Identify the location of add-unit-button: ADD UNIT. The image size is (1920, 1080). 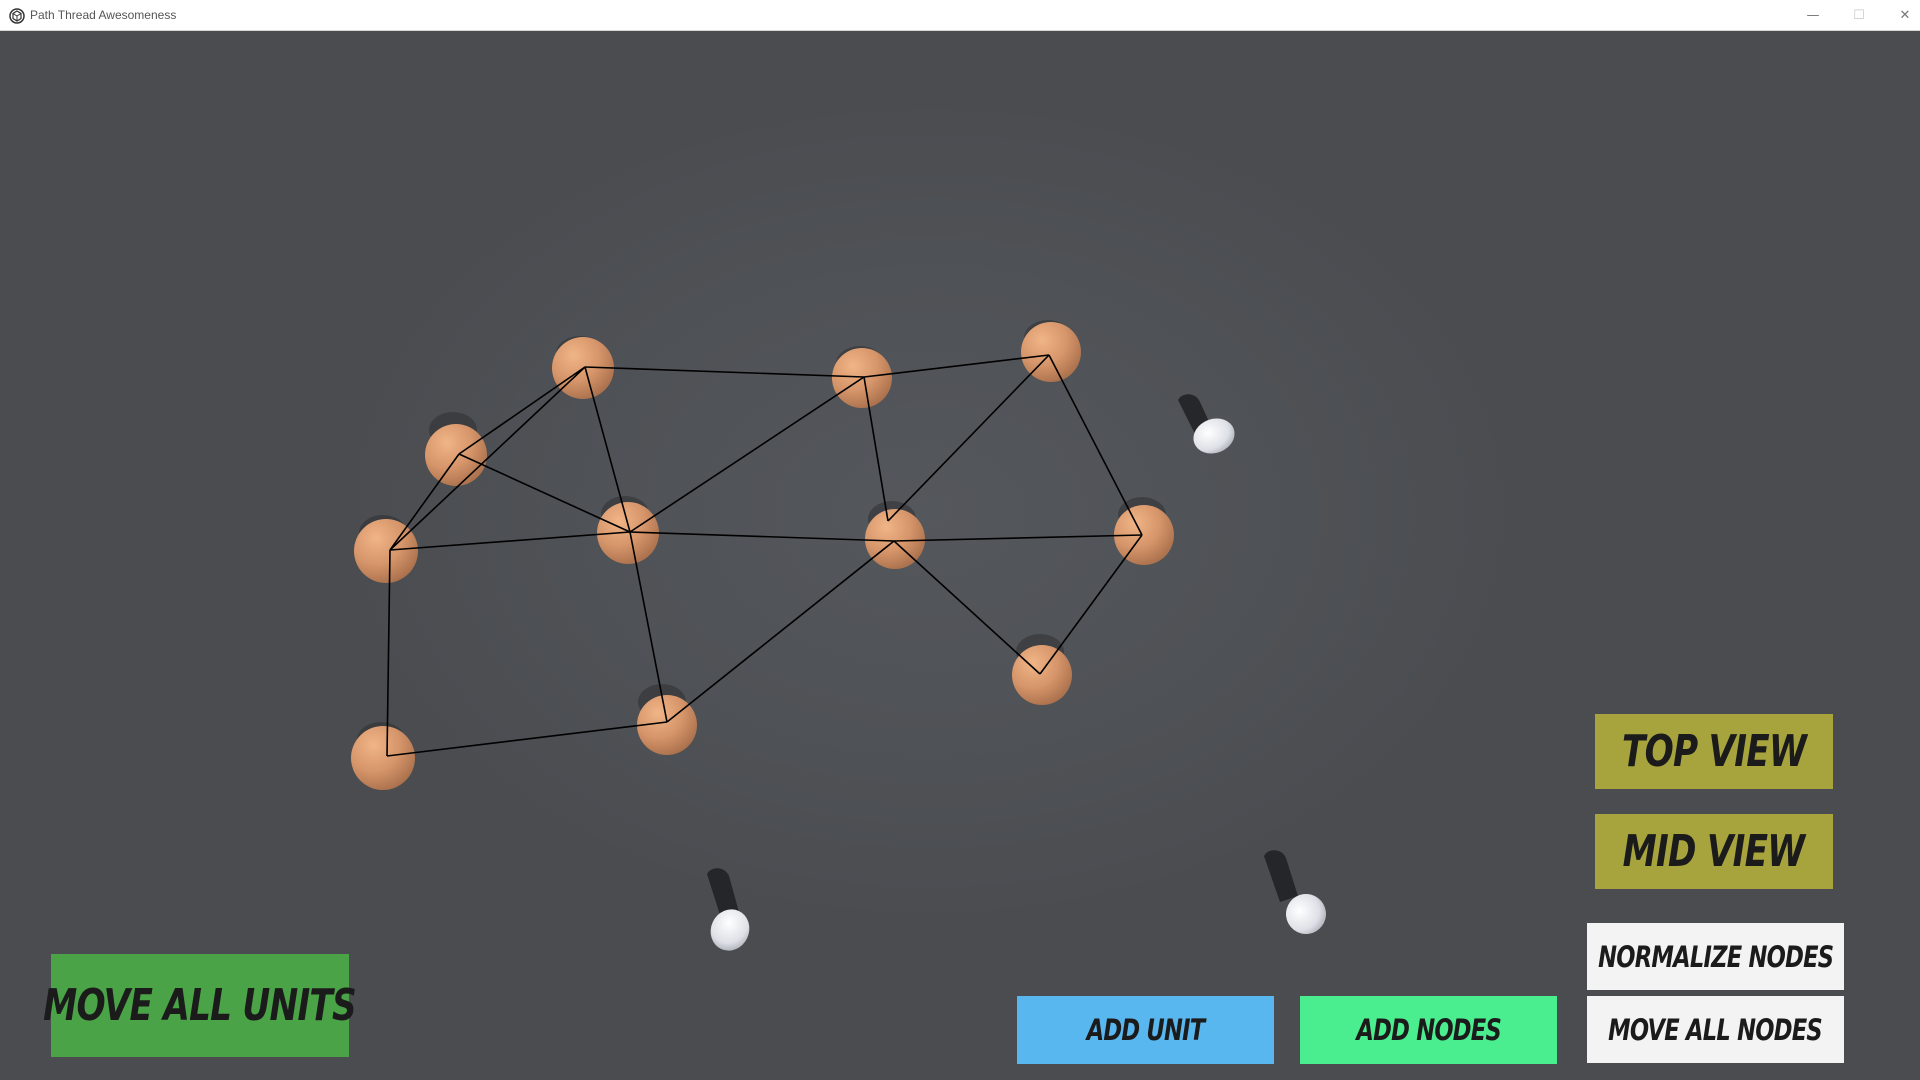
(1145, 1030).